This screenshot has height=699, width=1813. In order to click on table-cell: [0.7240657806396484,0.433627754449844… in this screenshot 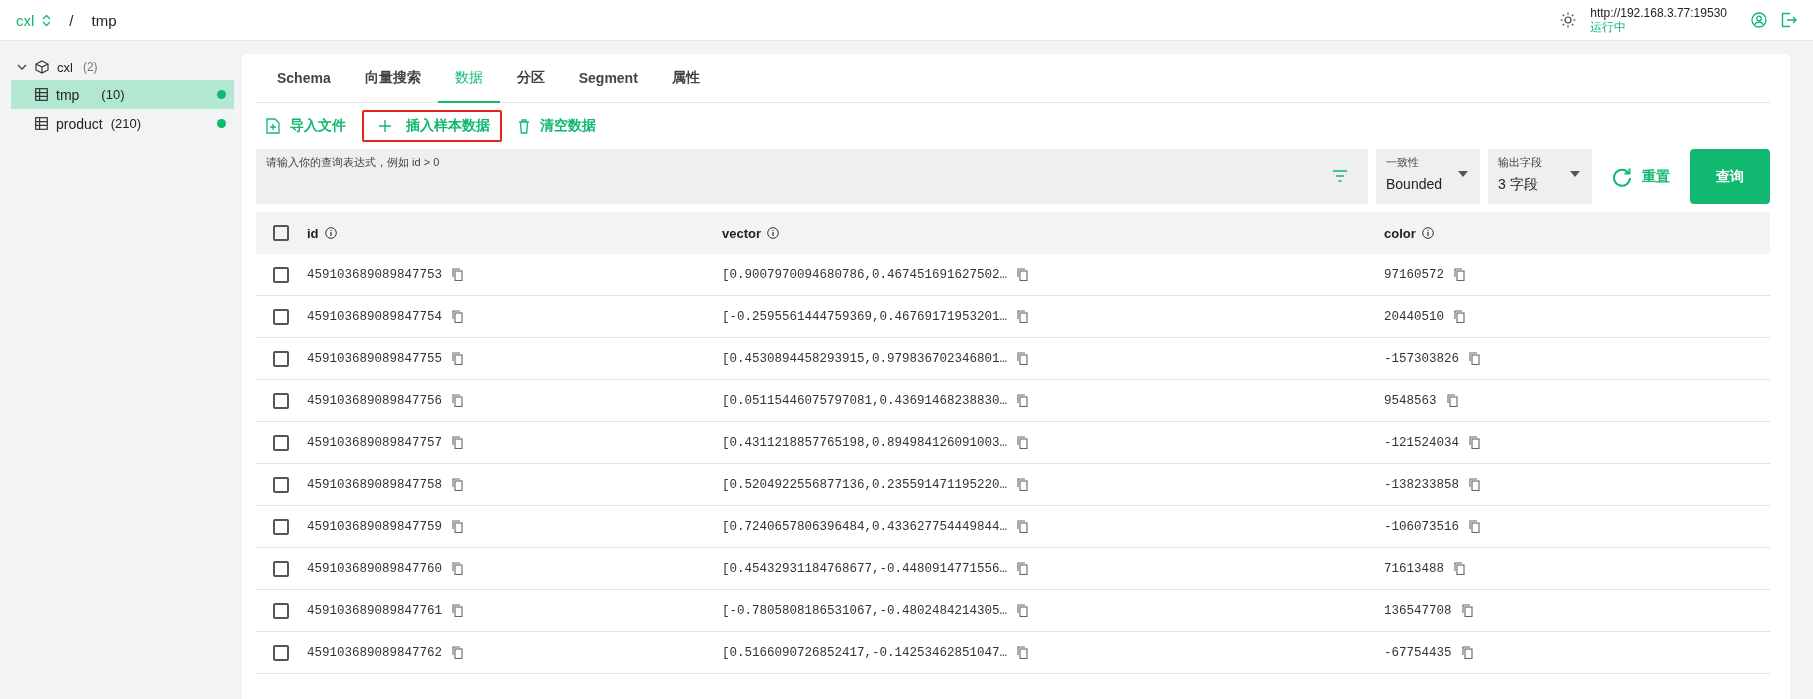, I will do `click(865, 526)`.